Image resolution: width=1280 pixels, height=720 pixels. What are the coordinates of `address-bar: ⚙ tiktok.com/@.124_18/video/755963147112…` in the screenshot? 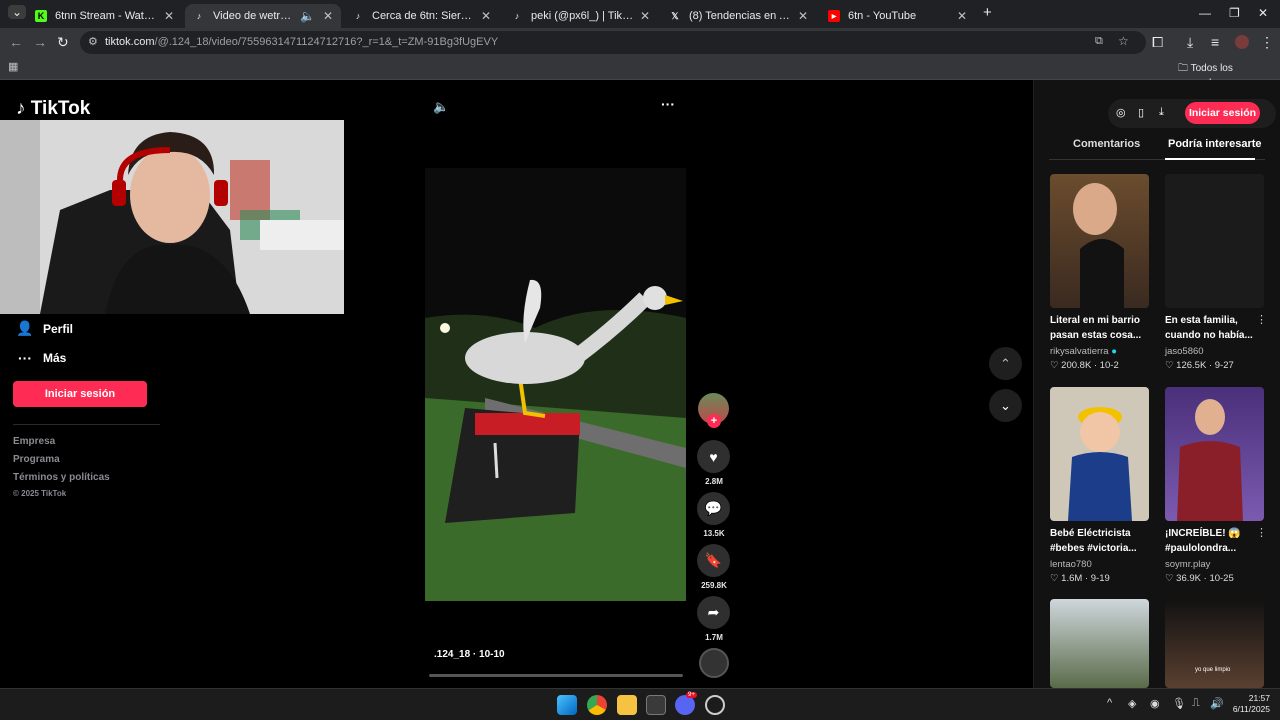 It's located at (613, 42).